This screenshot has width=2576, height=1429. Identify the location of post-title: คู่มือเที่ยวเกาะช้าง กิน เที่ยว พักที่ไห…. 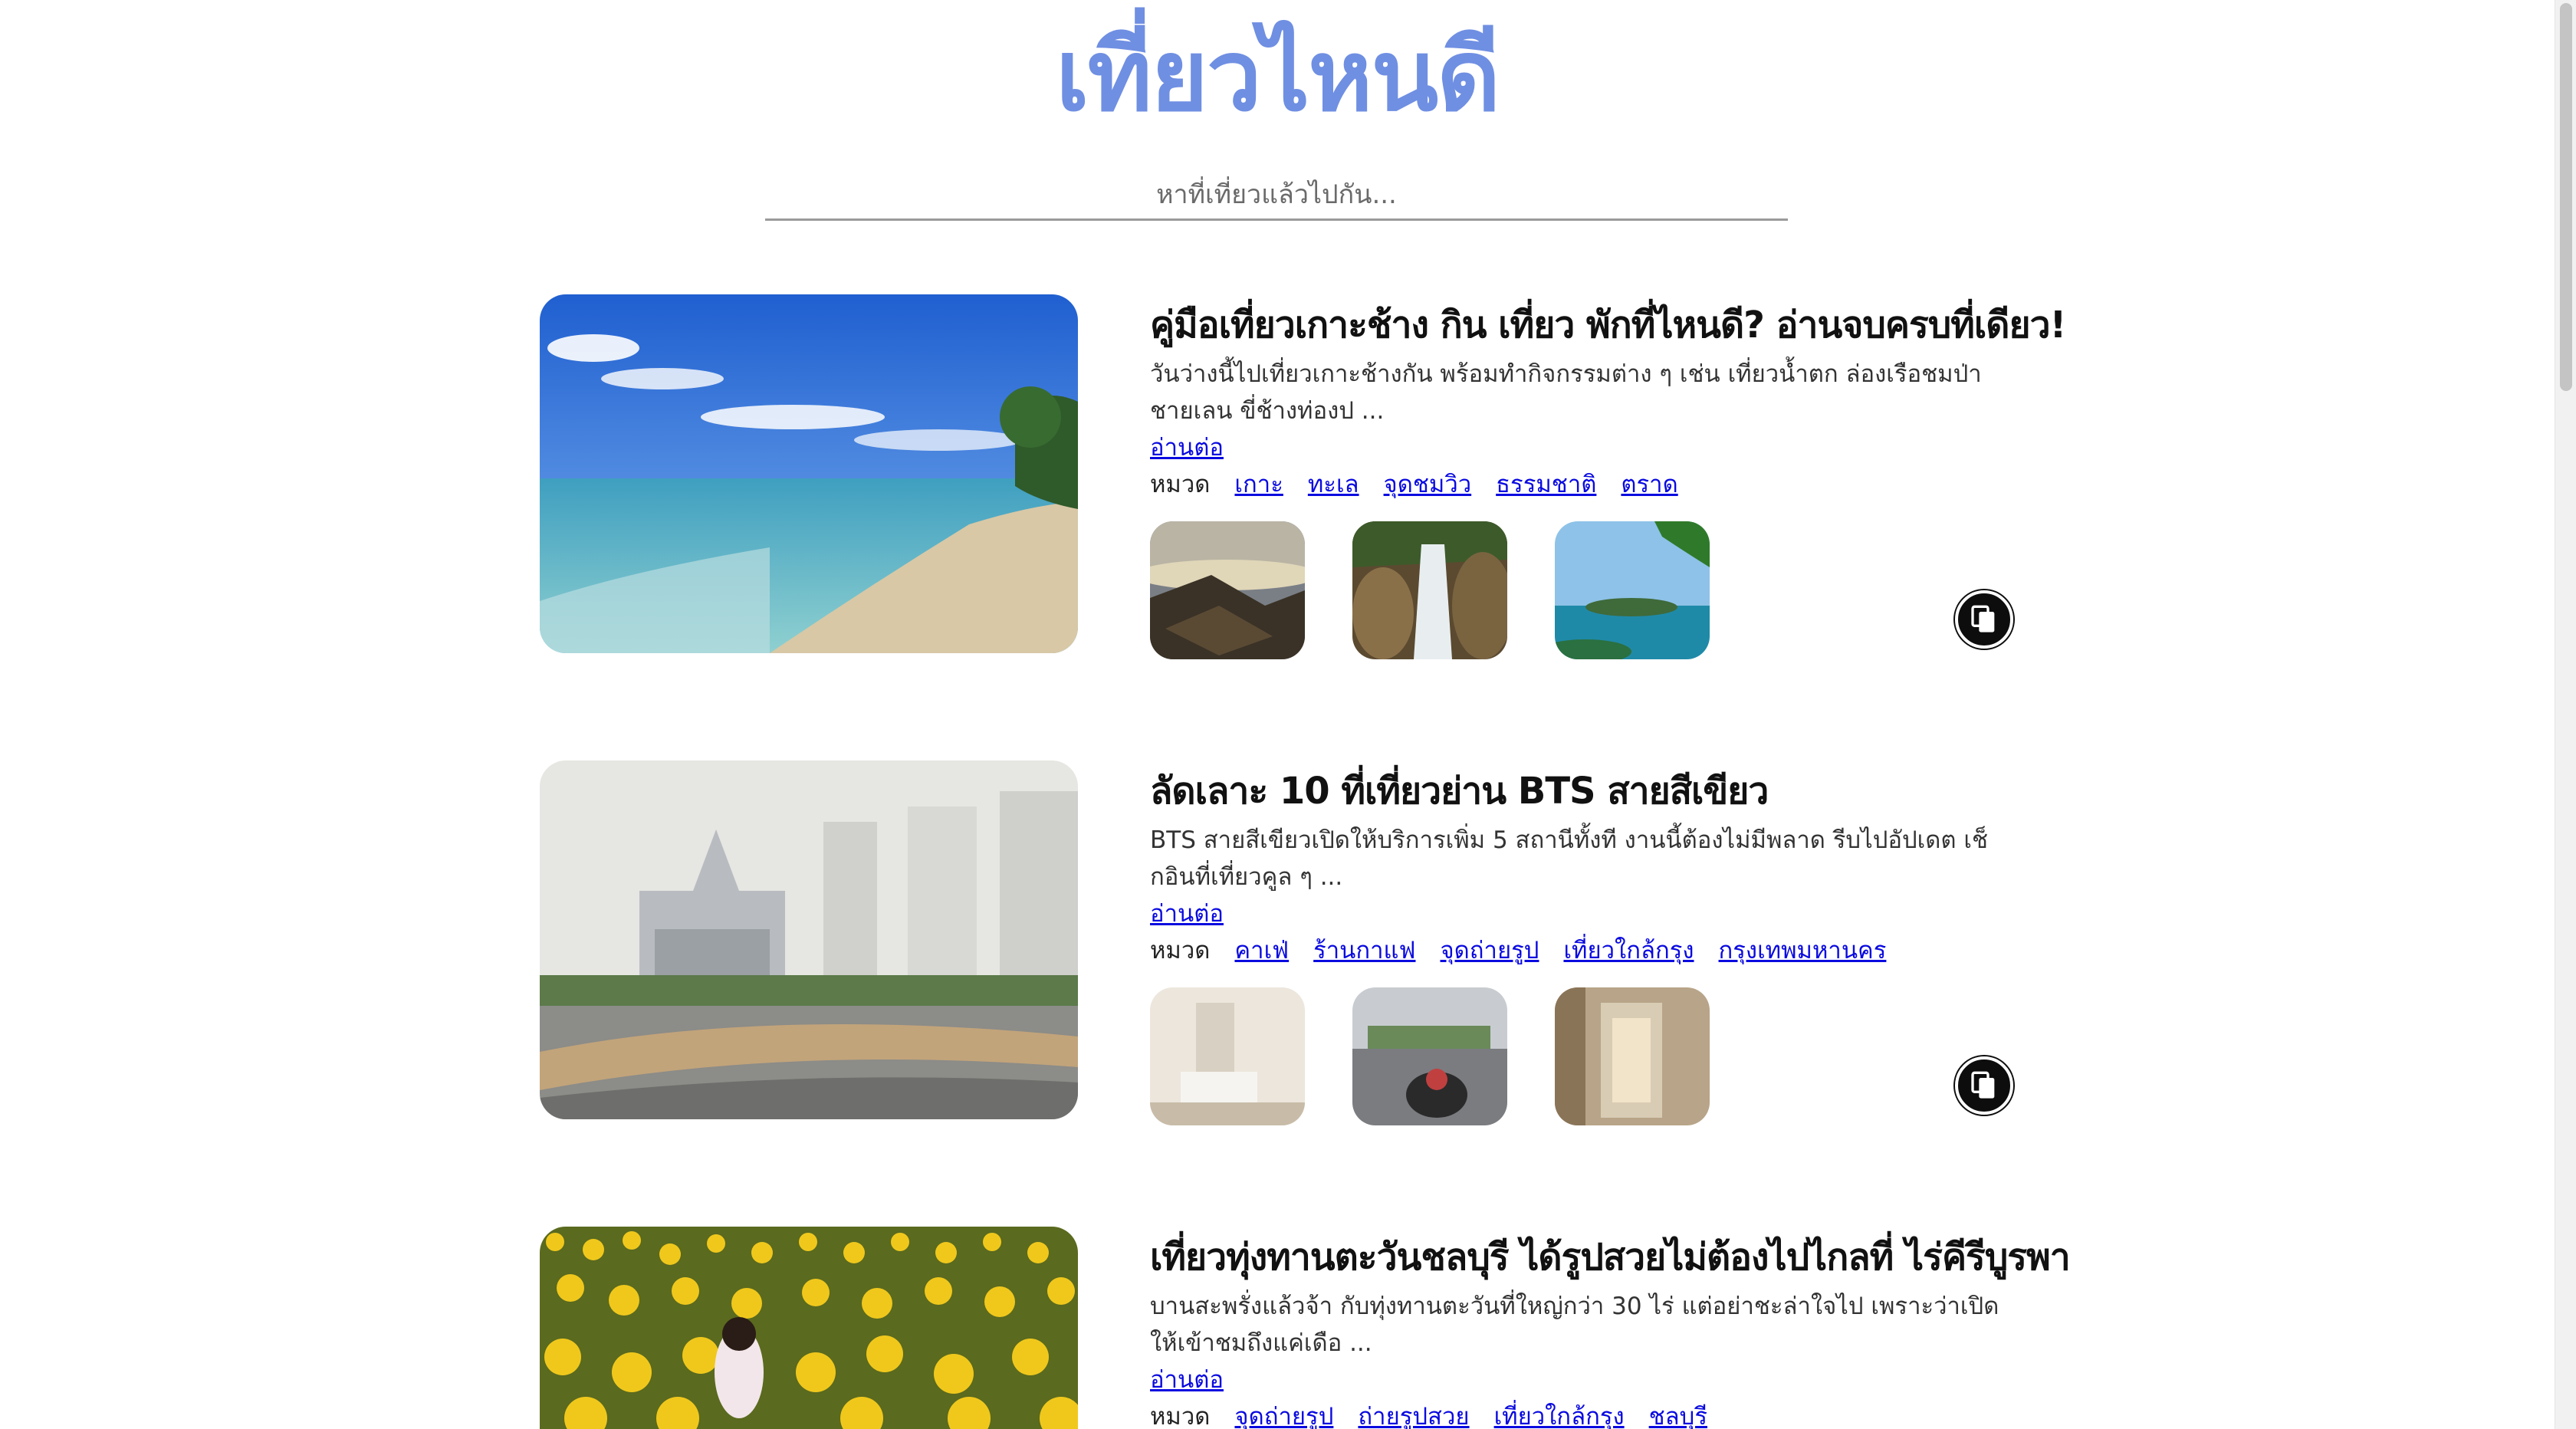
(1608, 325).